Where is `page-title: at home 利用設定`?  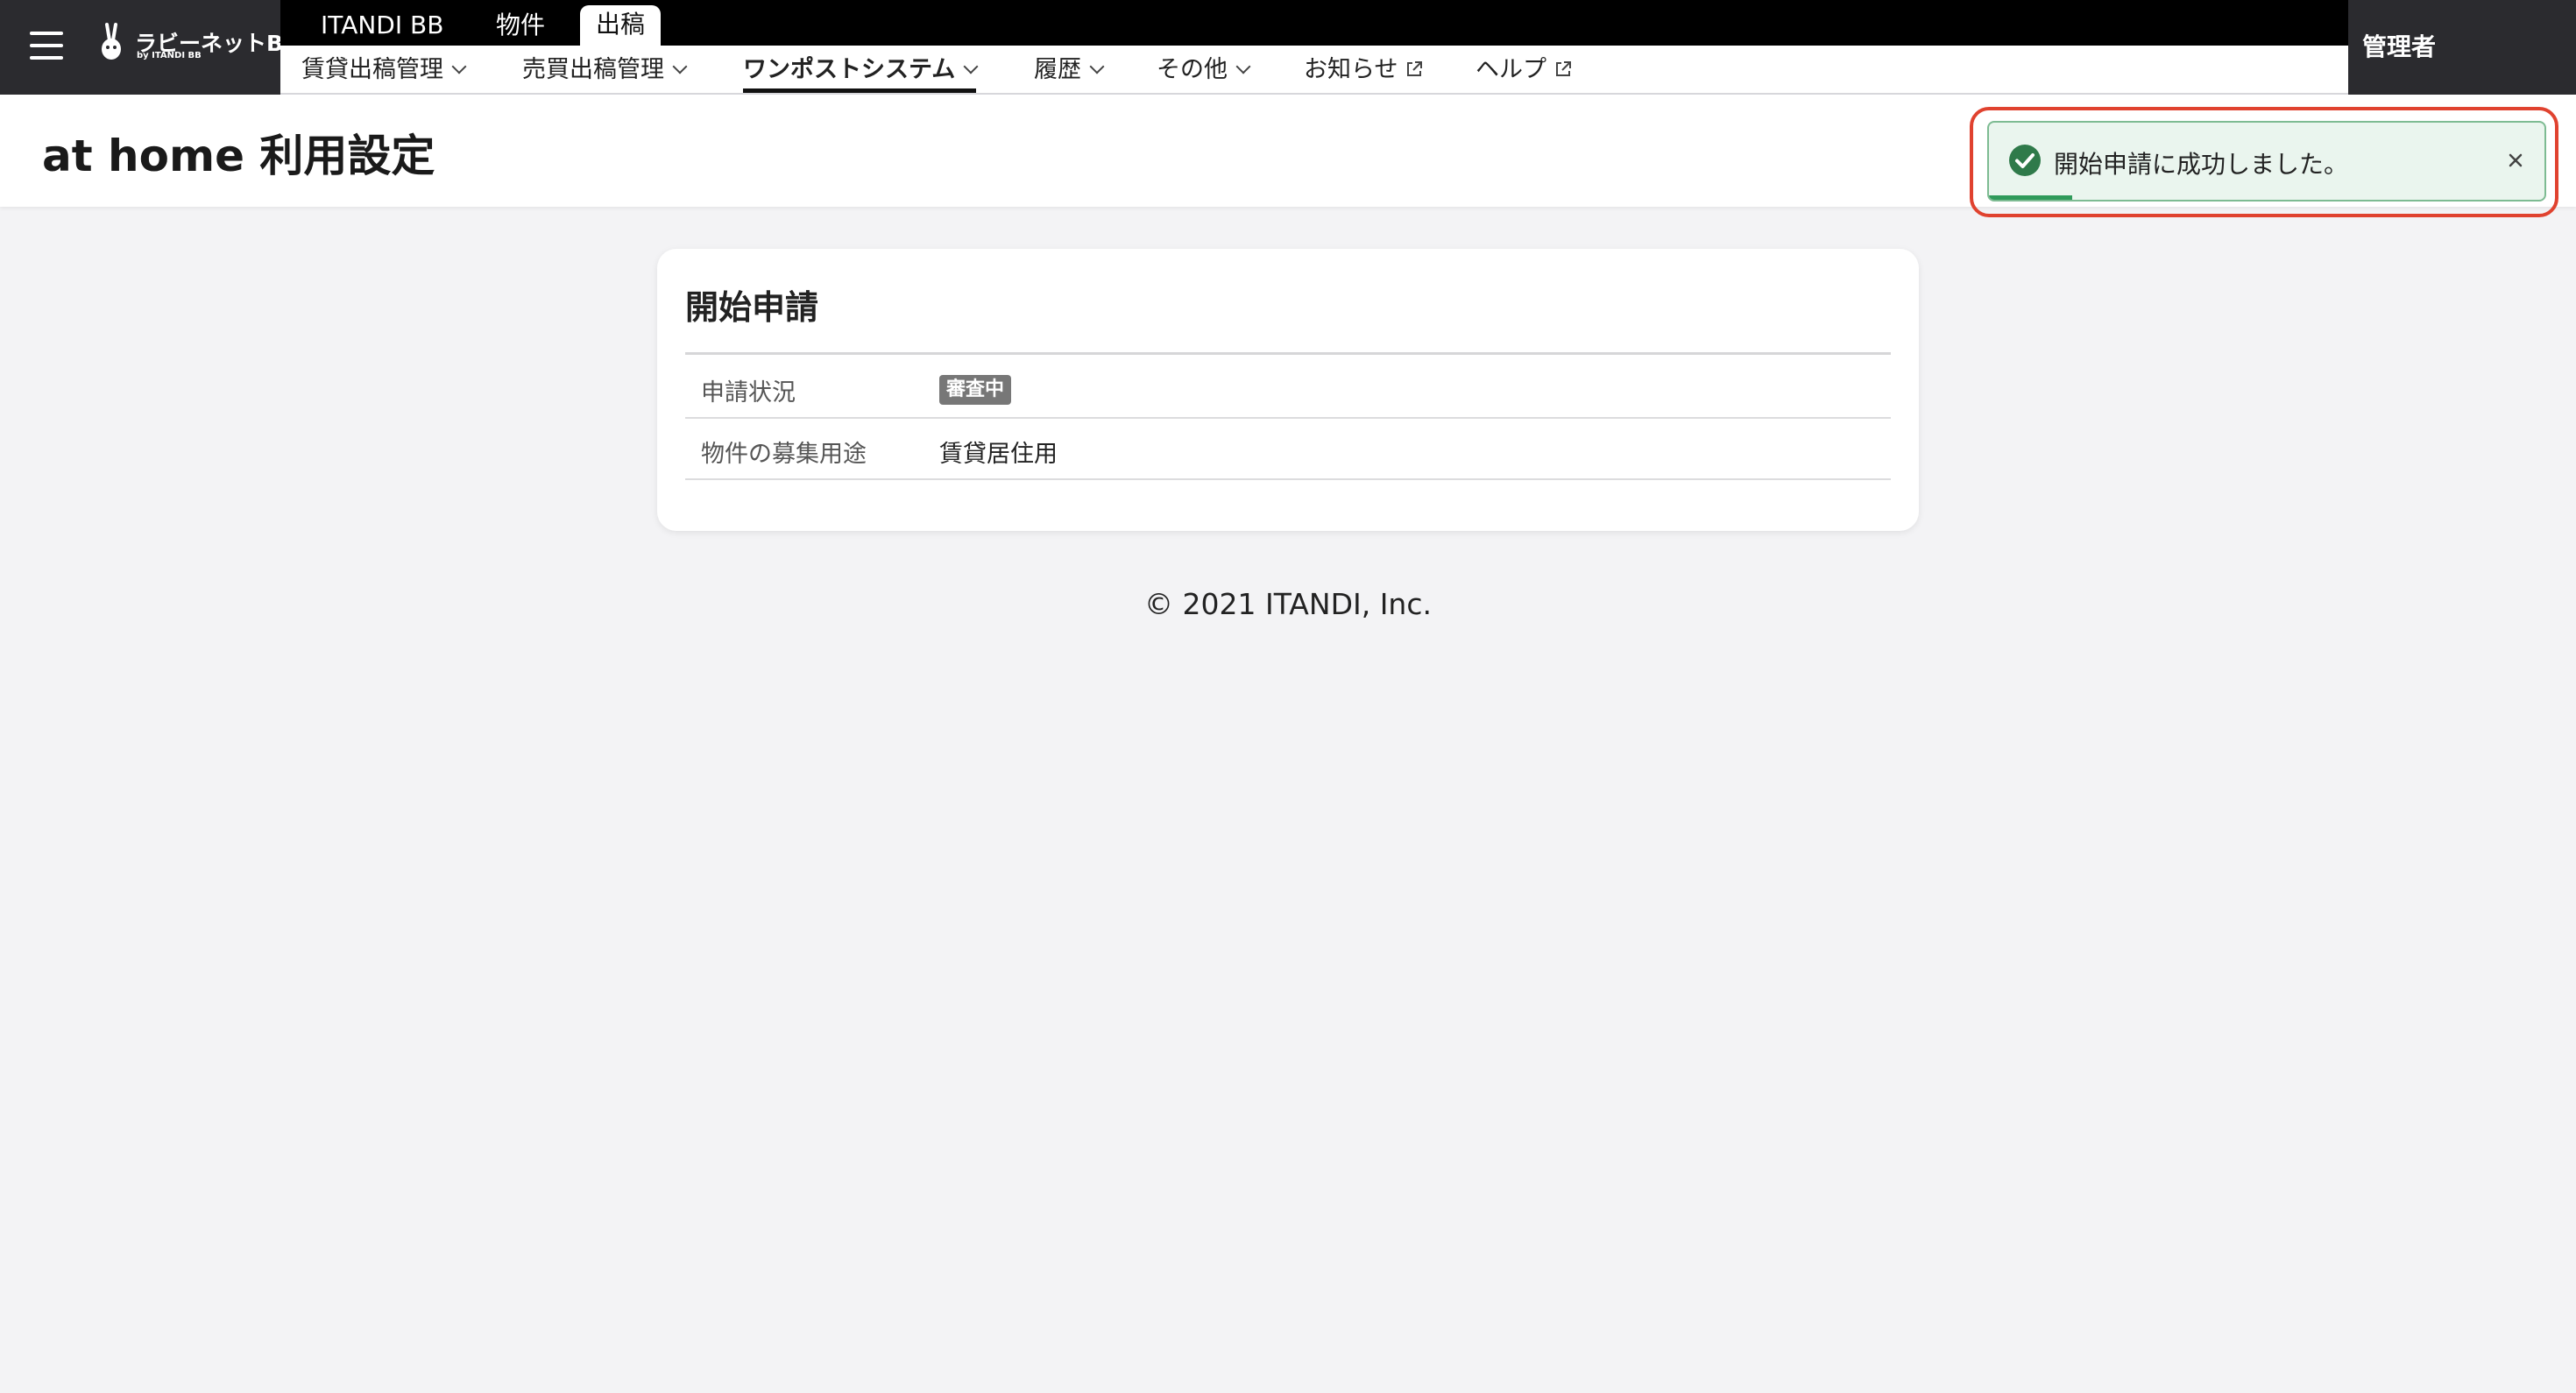
page-title: at home 利用設定 is located at coordinates (238, 156).